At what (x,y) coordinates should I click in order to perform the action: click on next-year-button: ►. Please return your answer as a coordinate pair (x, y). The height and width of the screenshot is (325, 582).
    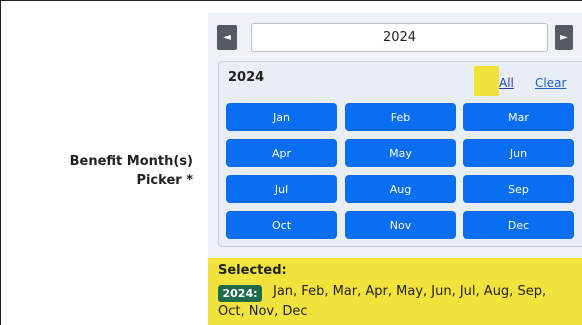
    Looking at the image, I should click on (564, 37).